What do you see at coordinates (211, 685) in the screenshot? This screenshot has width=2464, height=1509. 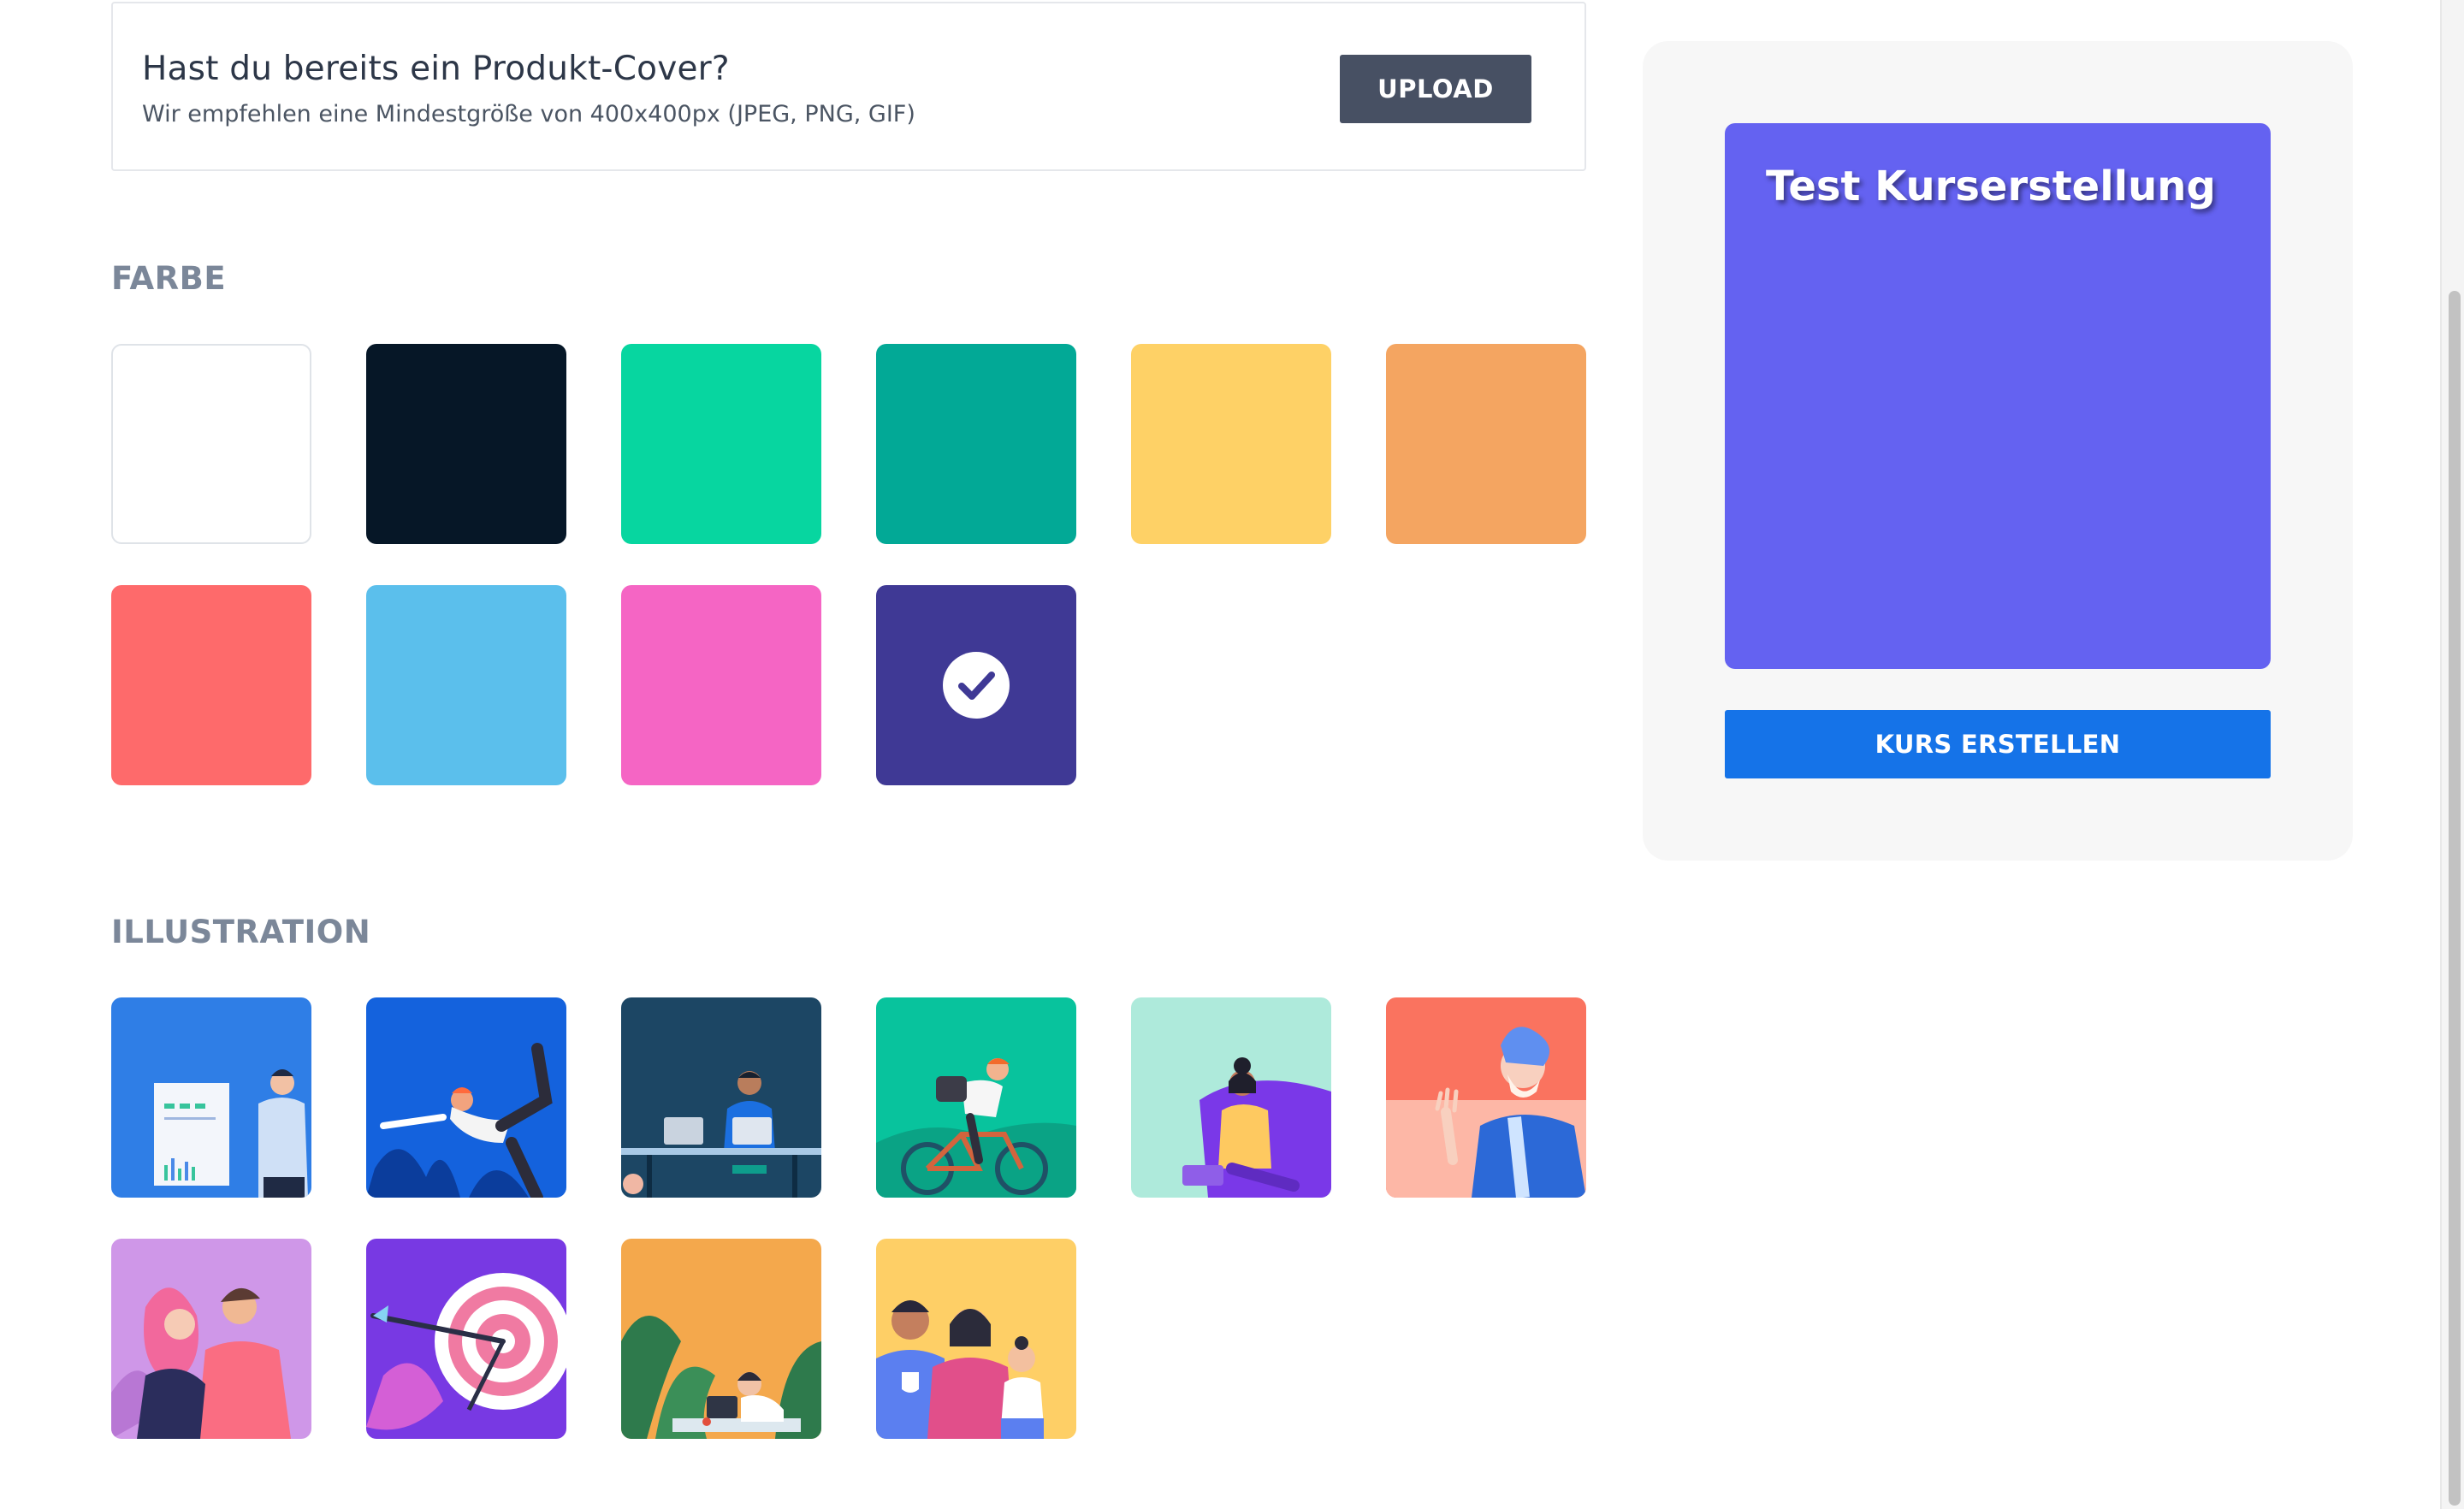 I see `color-swatch-coral` at bounding box center [211, 685].